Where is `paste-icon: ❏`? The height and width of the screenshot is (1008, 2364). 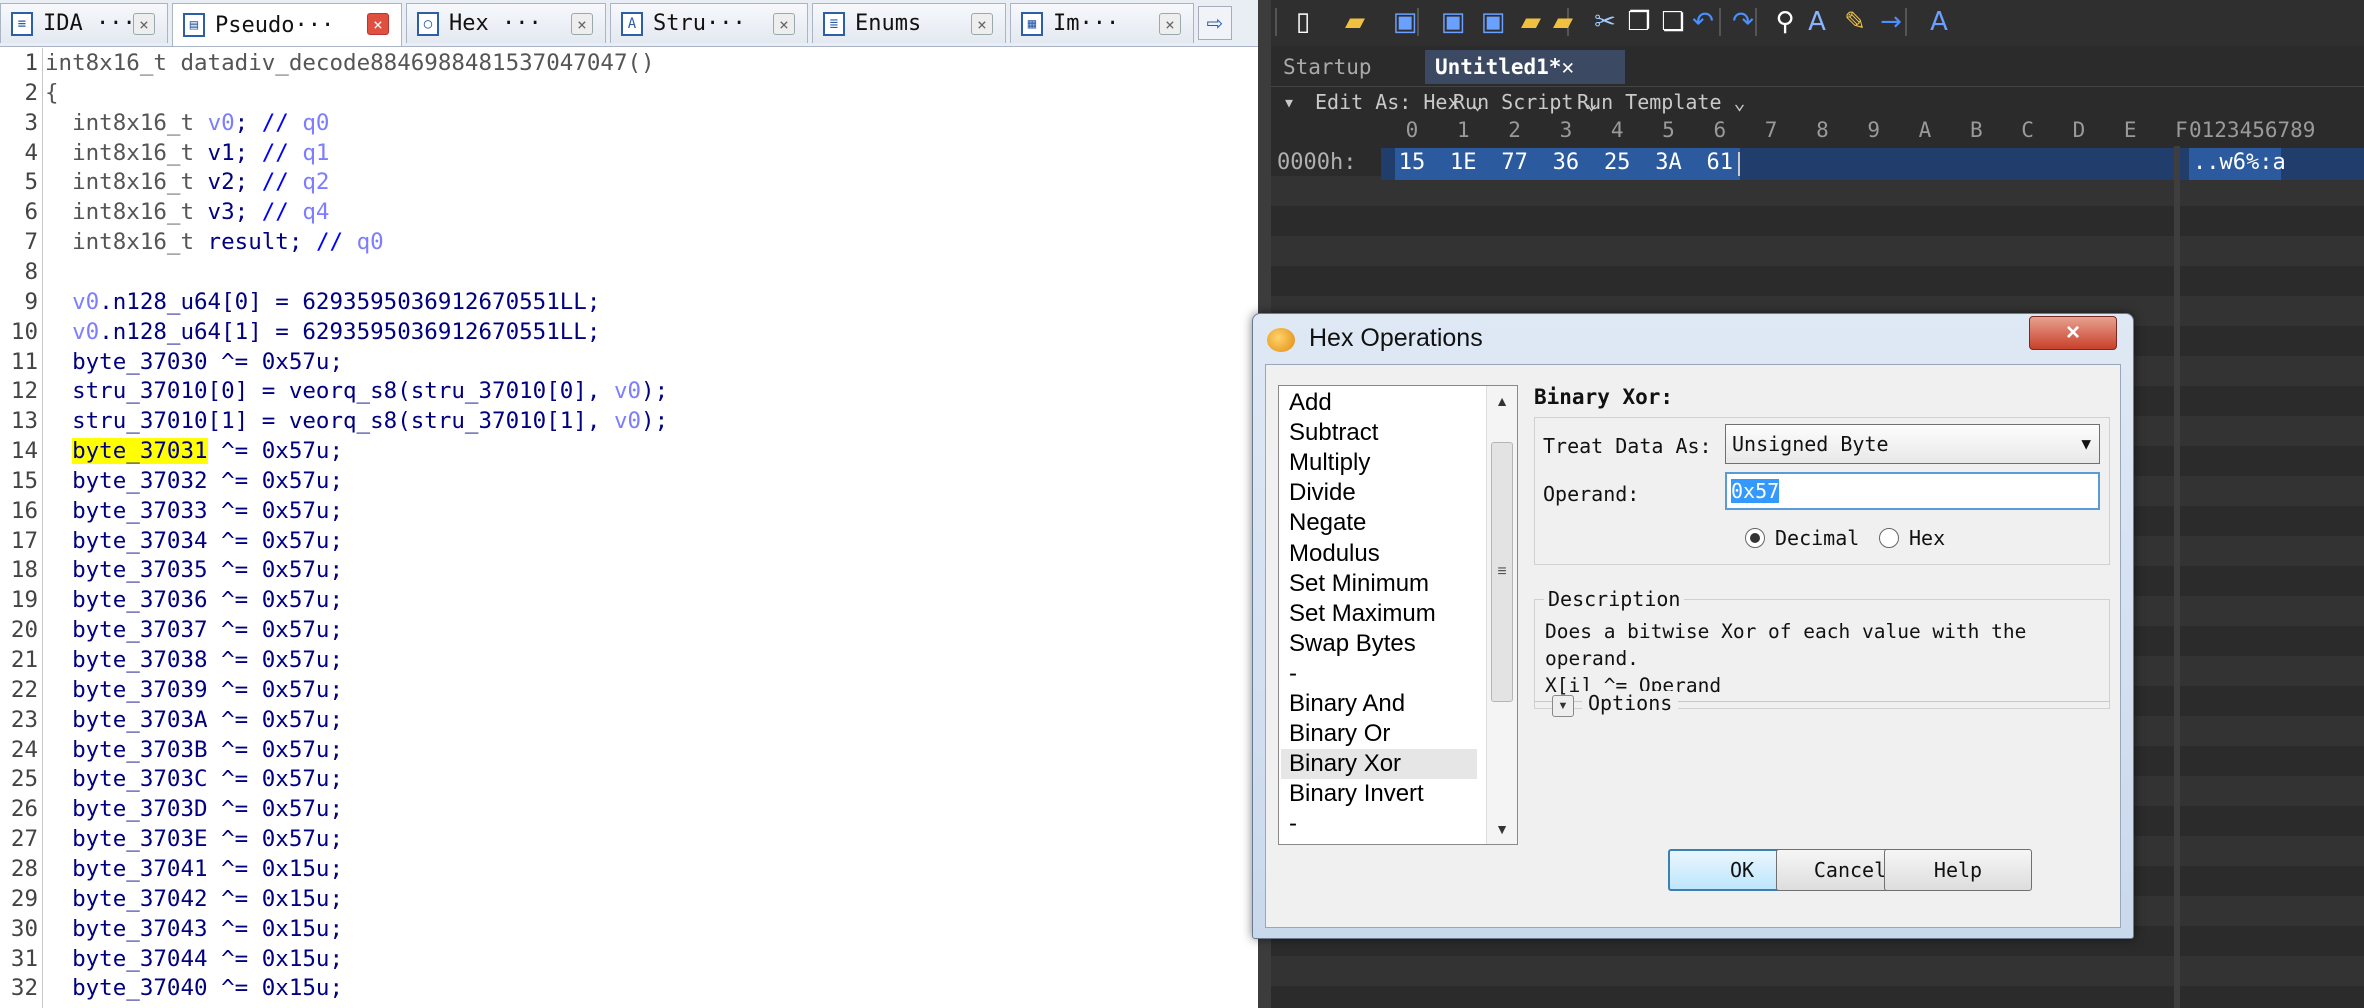
paste-icon: ❏ is located at coordinates (1673, 22).